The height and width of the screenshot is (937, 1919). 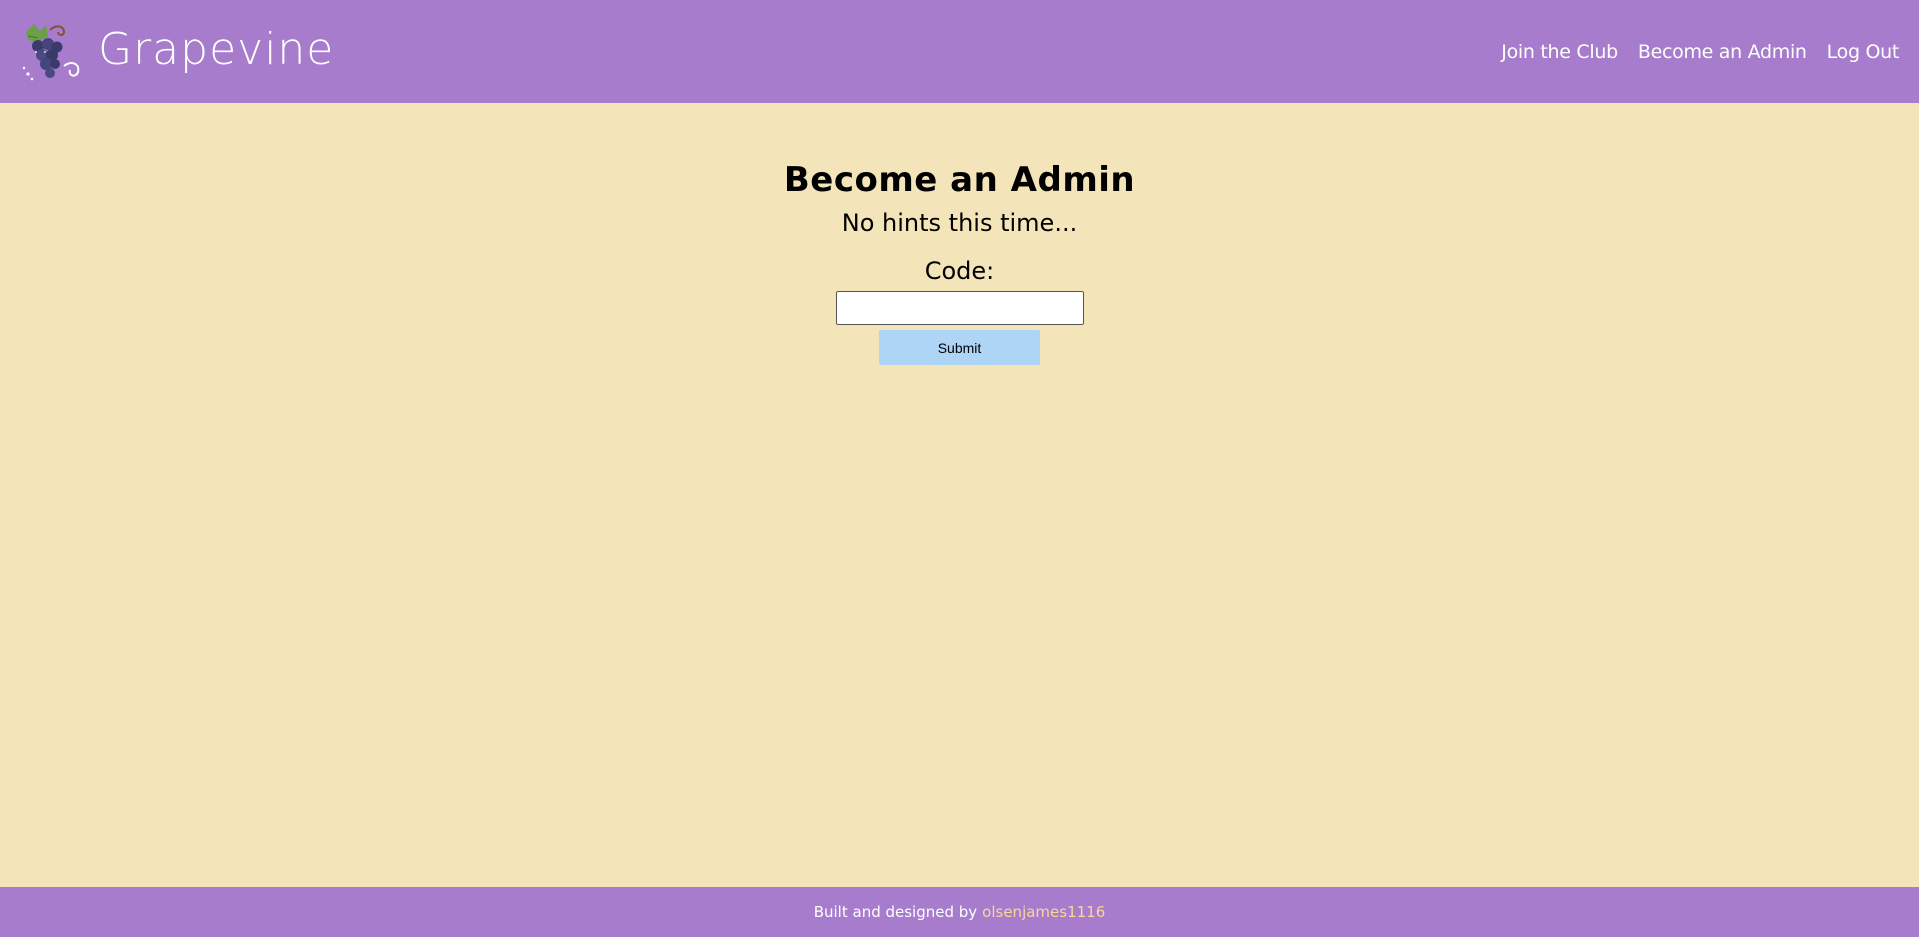 I want to click on nav-join-the-club: Join the Club, so click(x=1559, y=52).